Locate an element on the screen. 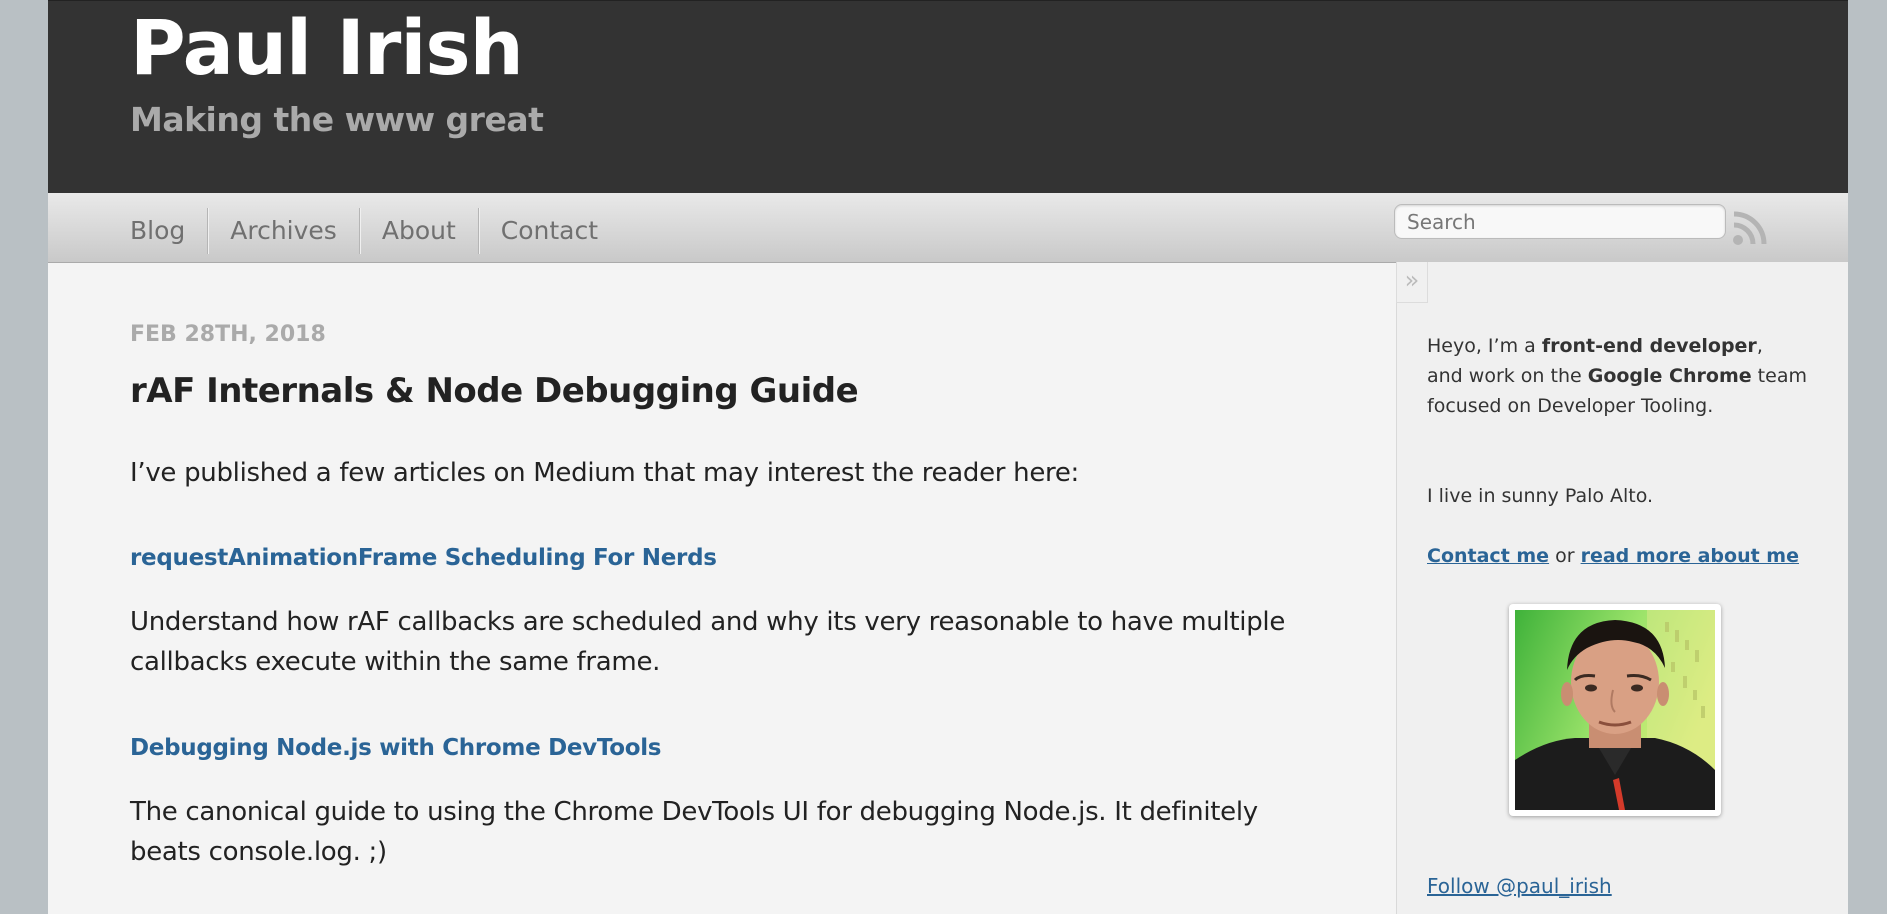 Image resolution: width=1887 pixels, height=914 pixels. follow-twitter-link: Follow @paul_irish is located at coordinates (1519, 886).